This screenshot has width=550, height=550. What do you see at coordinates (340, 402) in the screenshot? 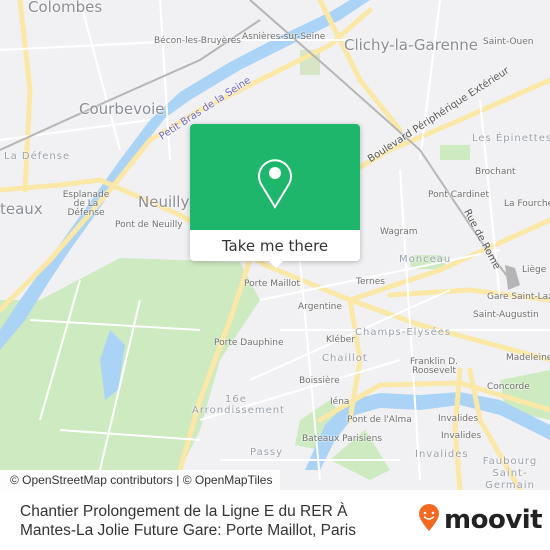
I see `label-iena: Iéna` at bounding box center [340, 402].